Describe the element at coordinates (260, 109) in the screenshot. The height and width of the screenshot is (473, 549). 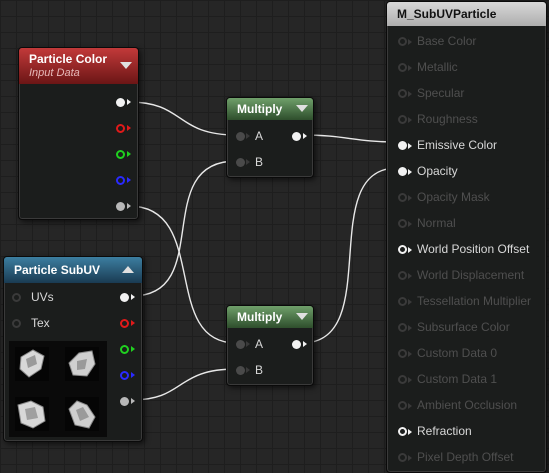
I see `multiply-top-title: Multiply` at that location.